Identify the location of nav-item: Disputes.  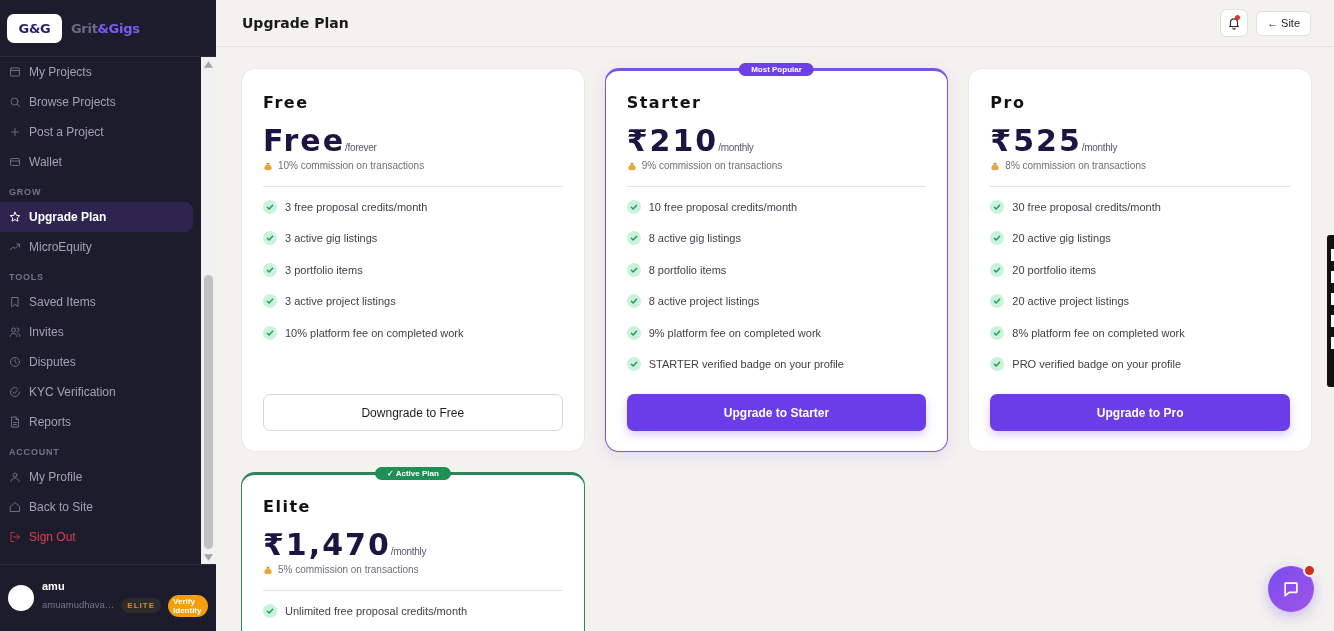
(96, 362).